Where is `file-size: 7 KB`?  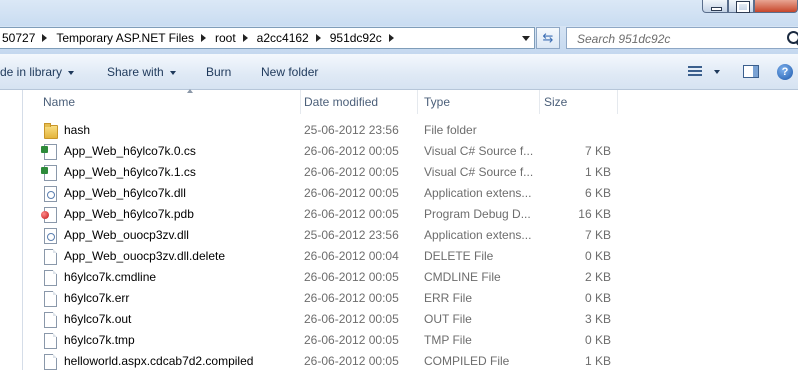
file-size: 7 KB is located at coordinates (597, 151).